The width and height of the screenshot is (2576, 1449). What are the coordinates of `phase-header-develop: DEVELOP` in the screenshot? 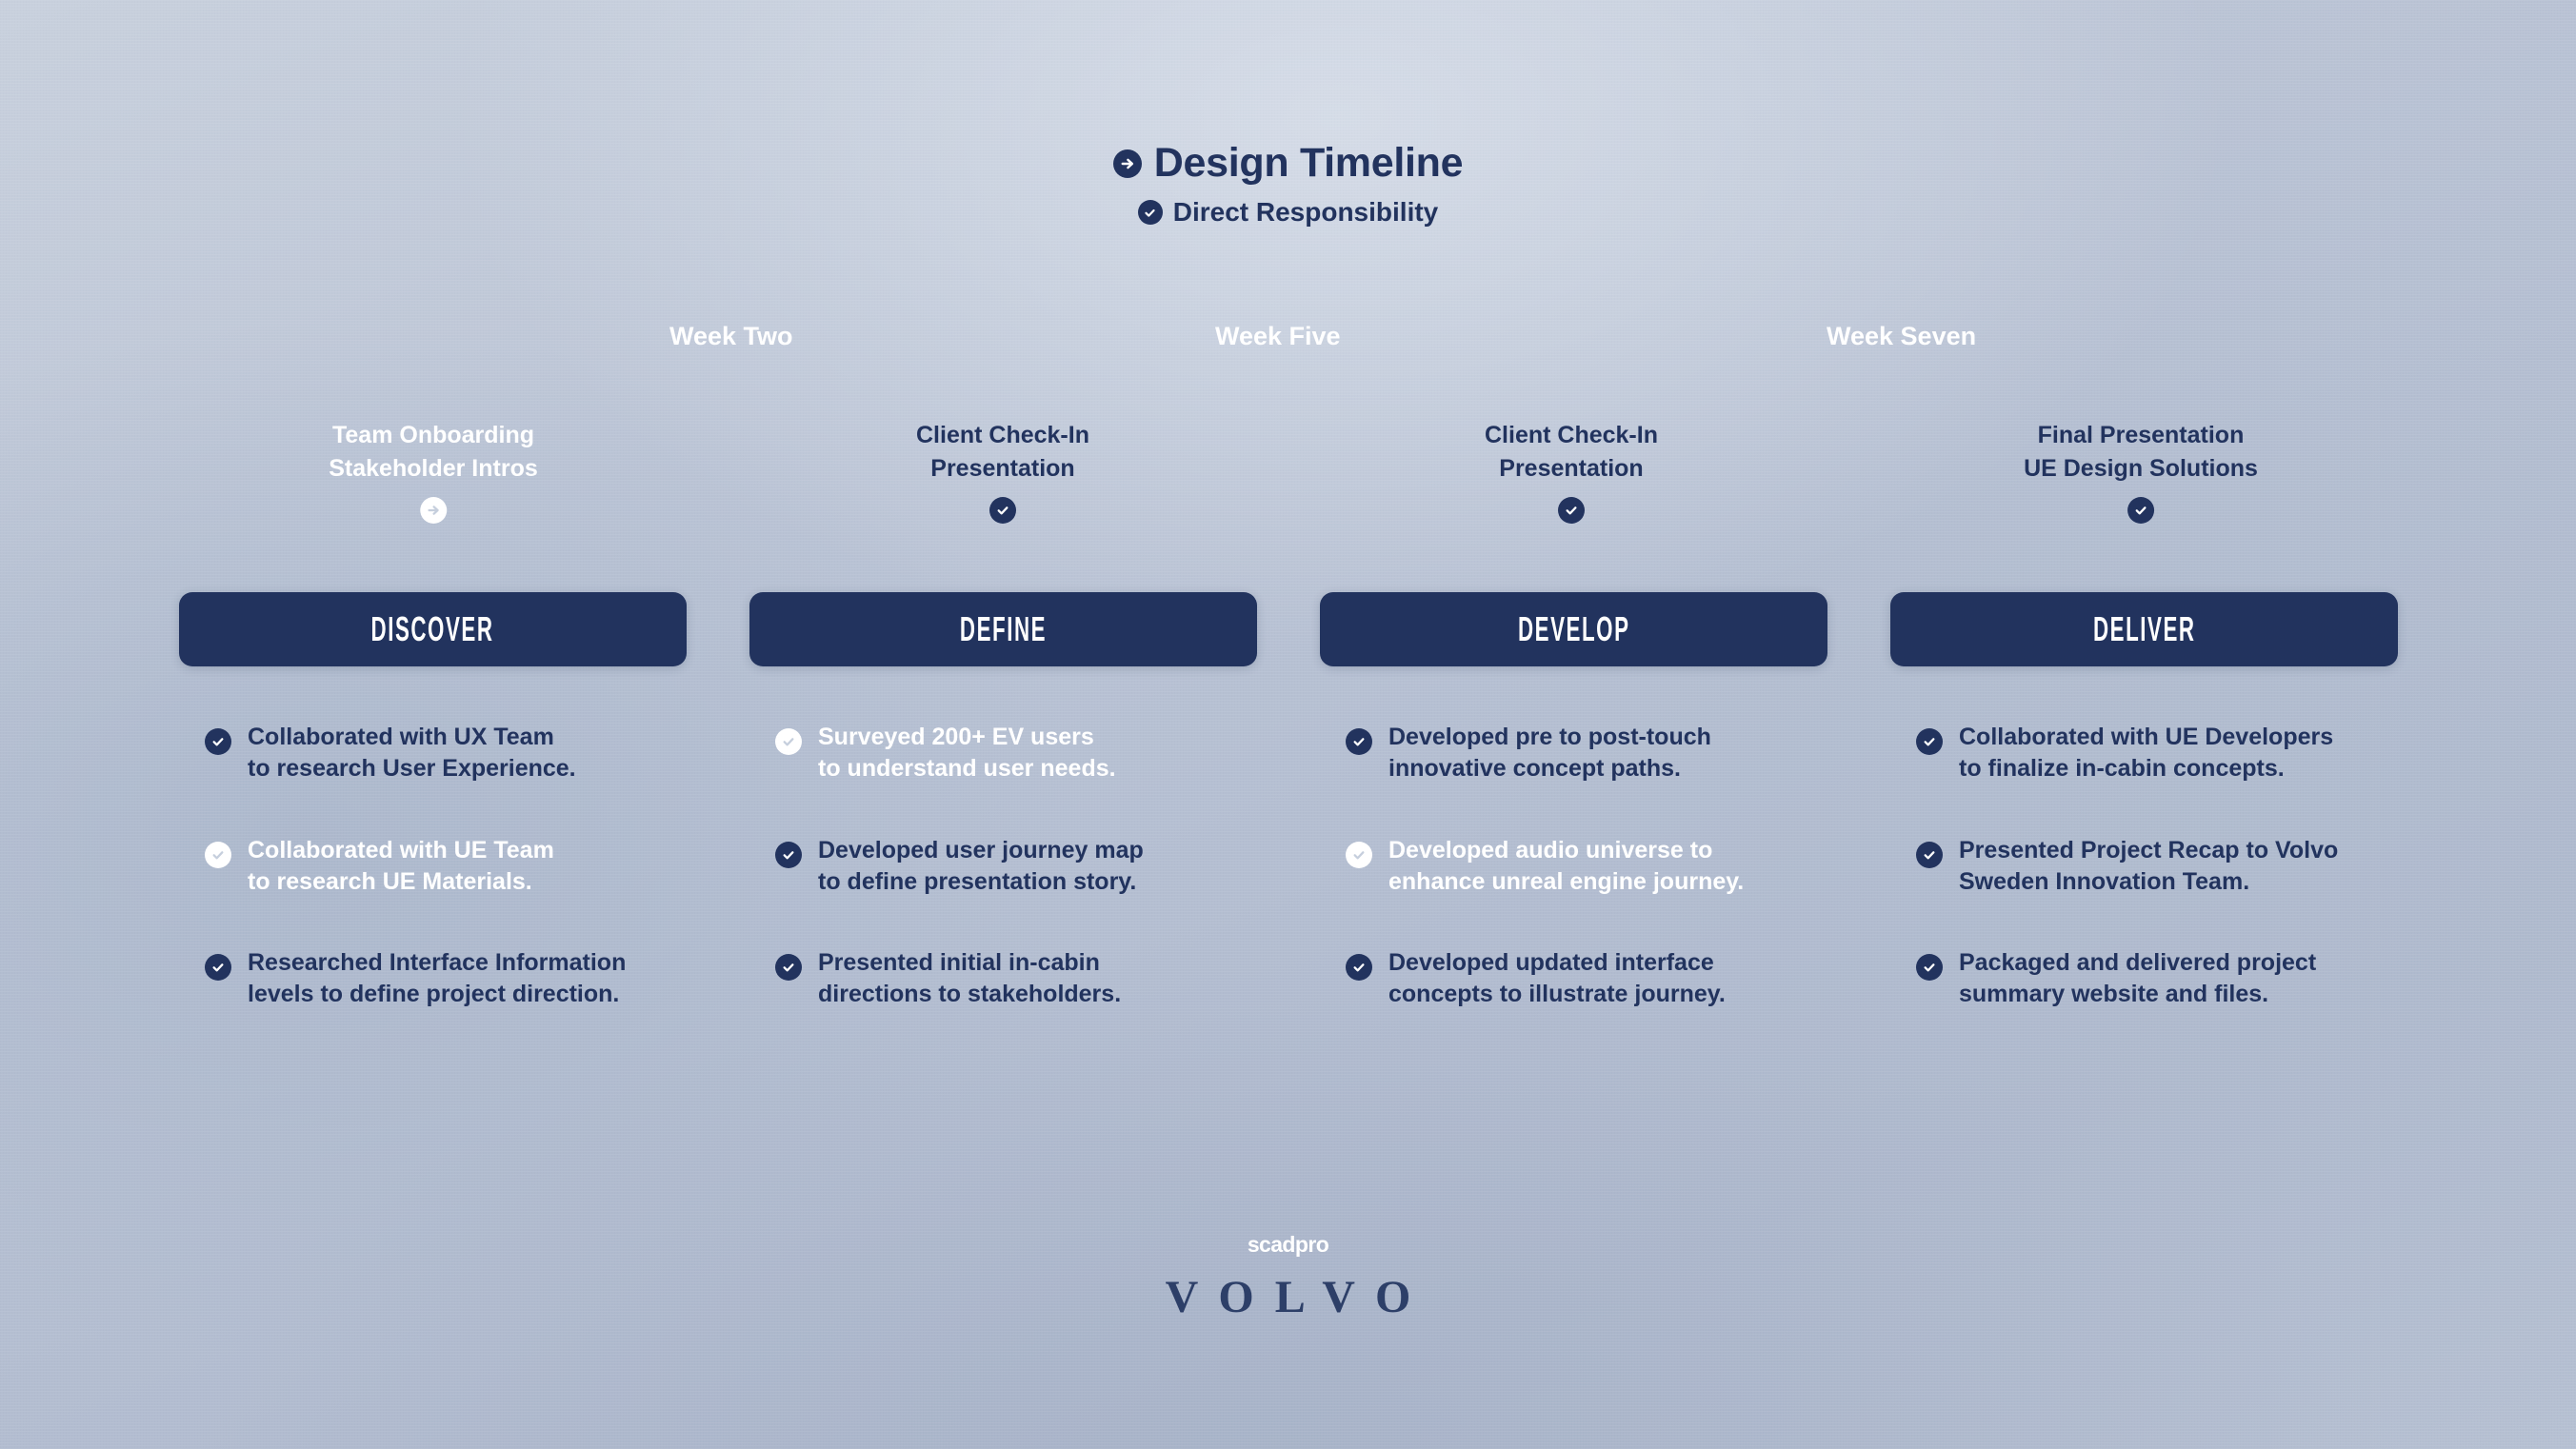 It's located at (1573, 629).